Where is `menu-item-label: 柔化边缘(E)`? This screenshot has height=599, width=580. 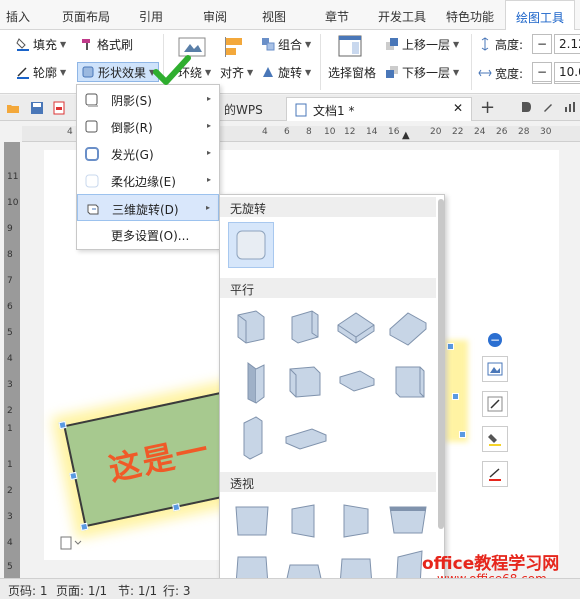
menu-item-label: 柔化边缘(E) is located at coordinates (143, 182).